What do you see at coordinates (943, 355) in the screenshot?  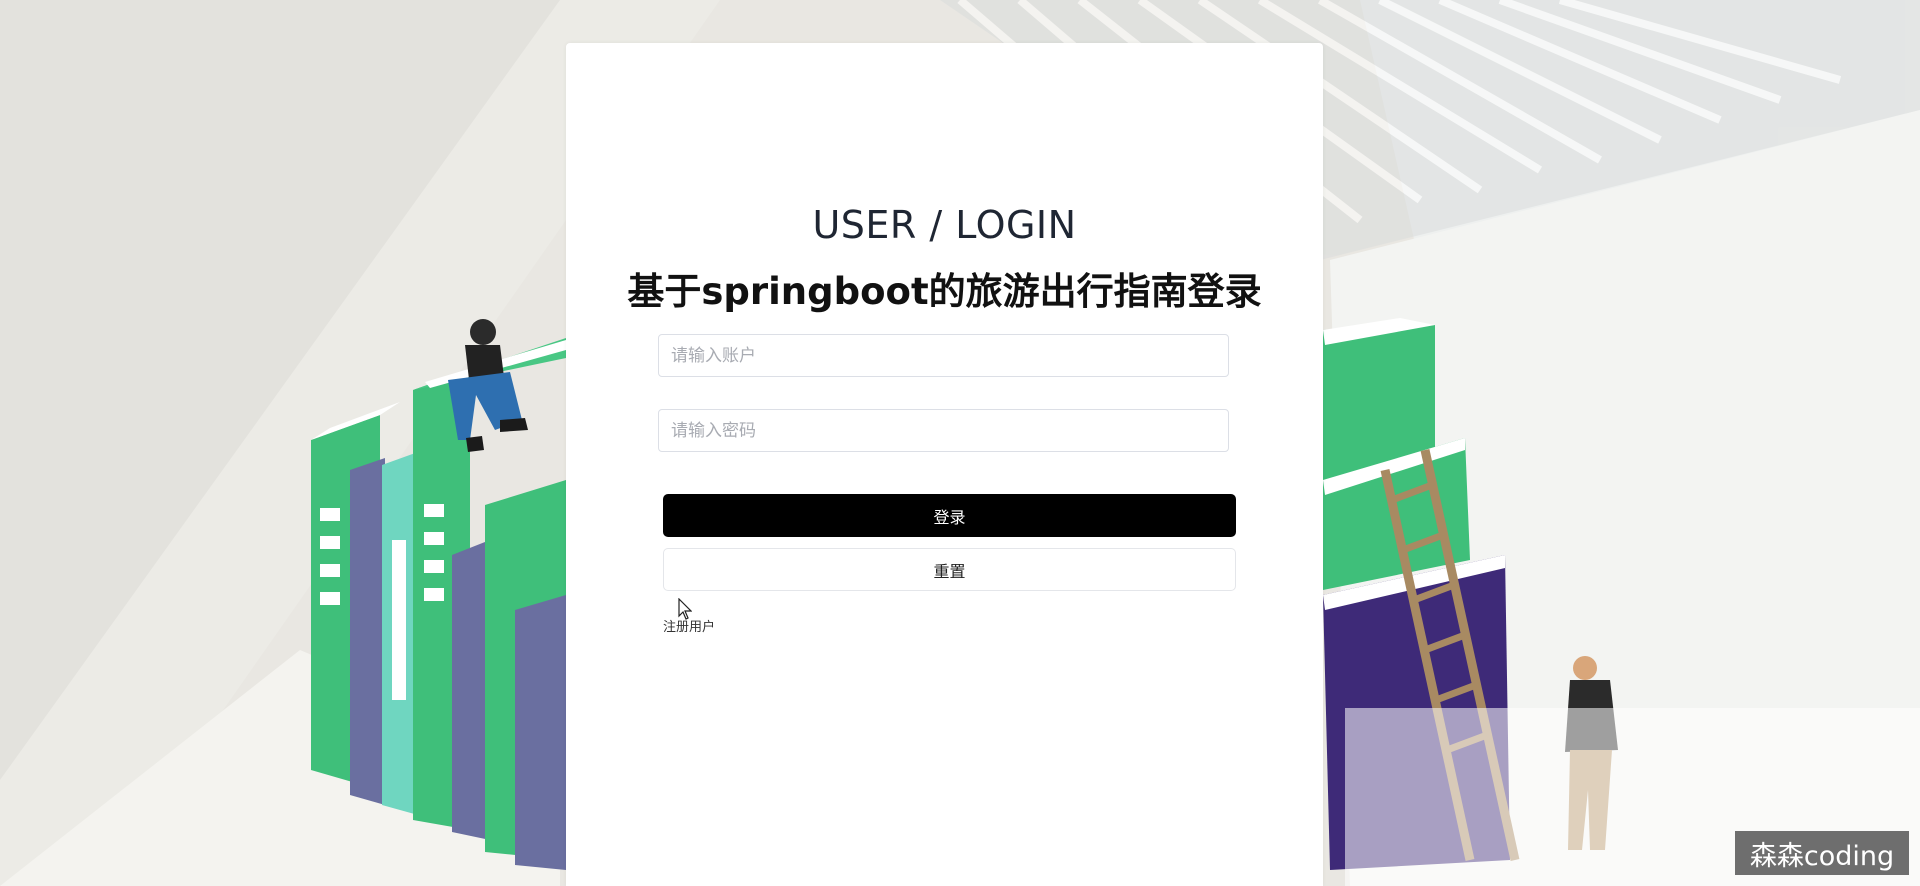 I see `account-input` at bounding box center [943, 355].